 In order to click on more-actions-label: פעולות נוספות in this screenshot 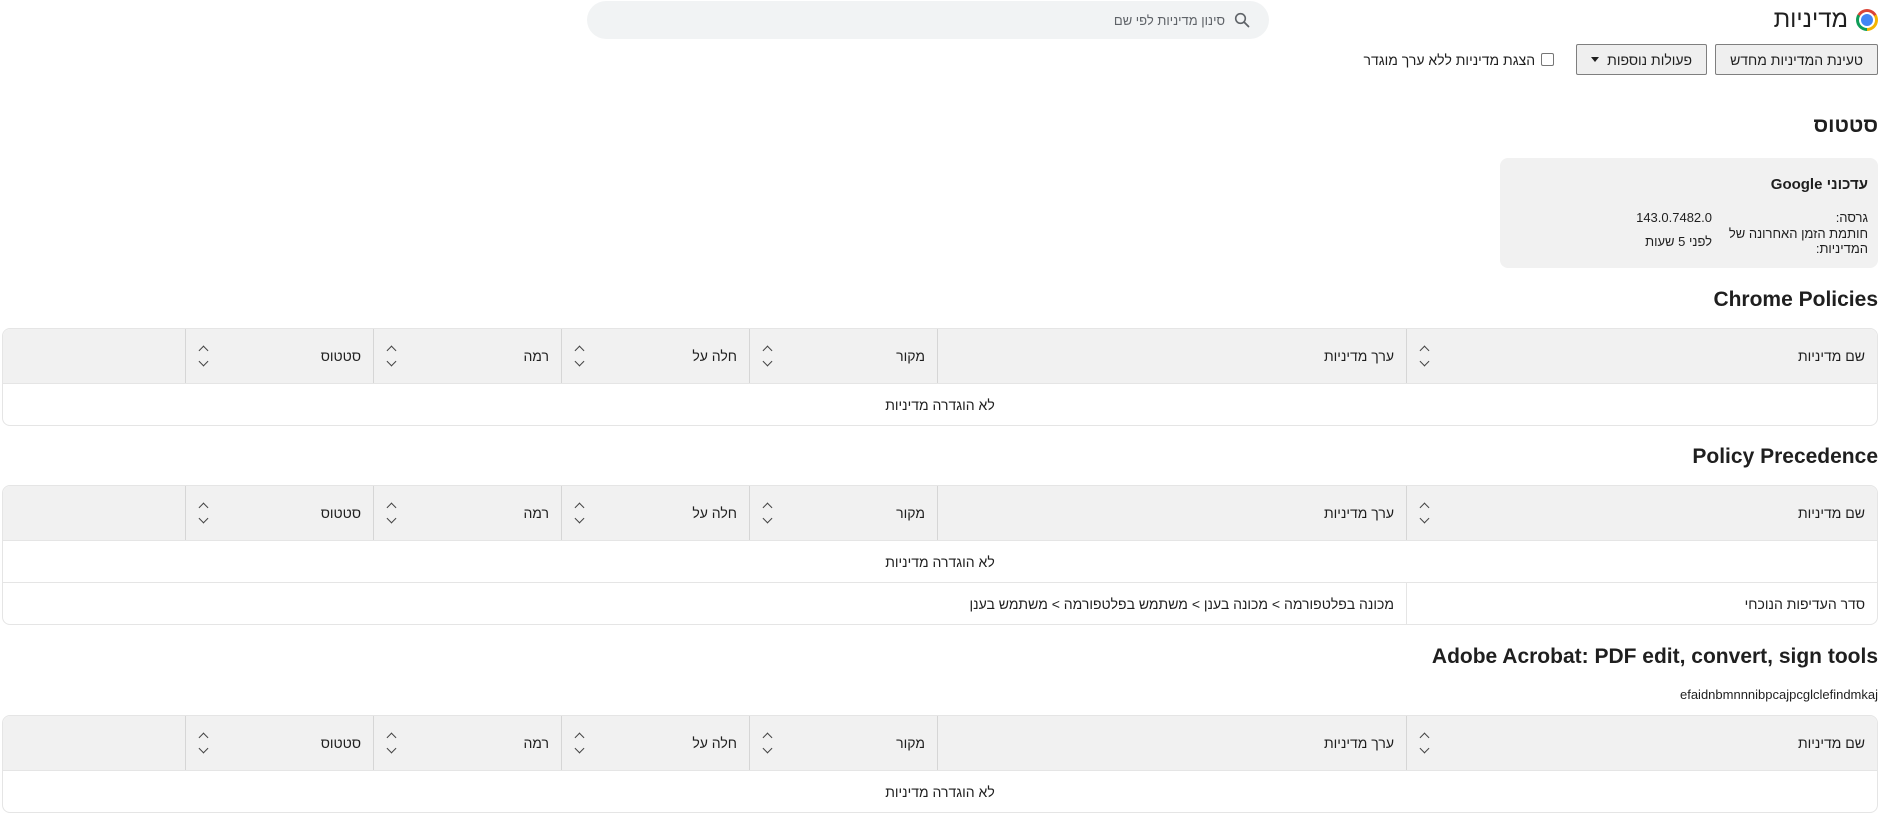, I will do `click(1650, 59)`.